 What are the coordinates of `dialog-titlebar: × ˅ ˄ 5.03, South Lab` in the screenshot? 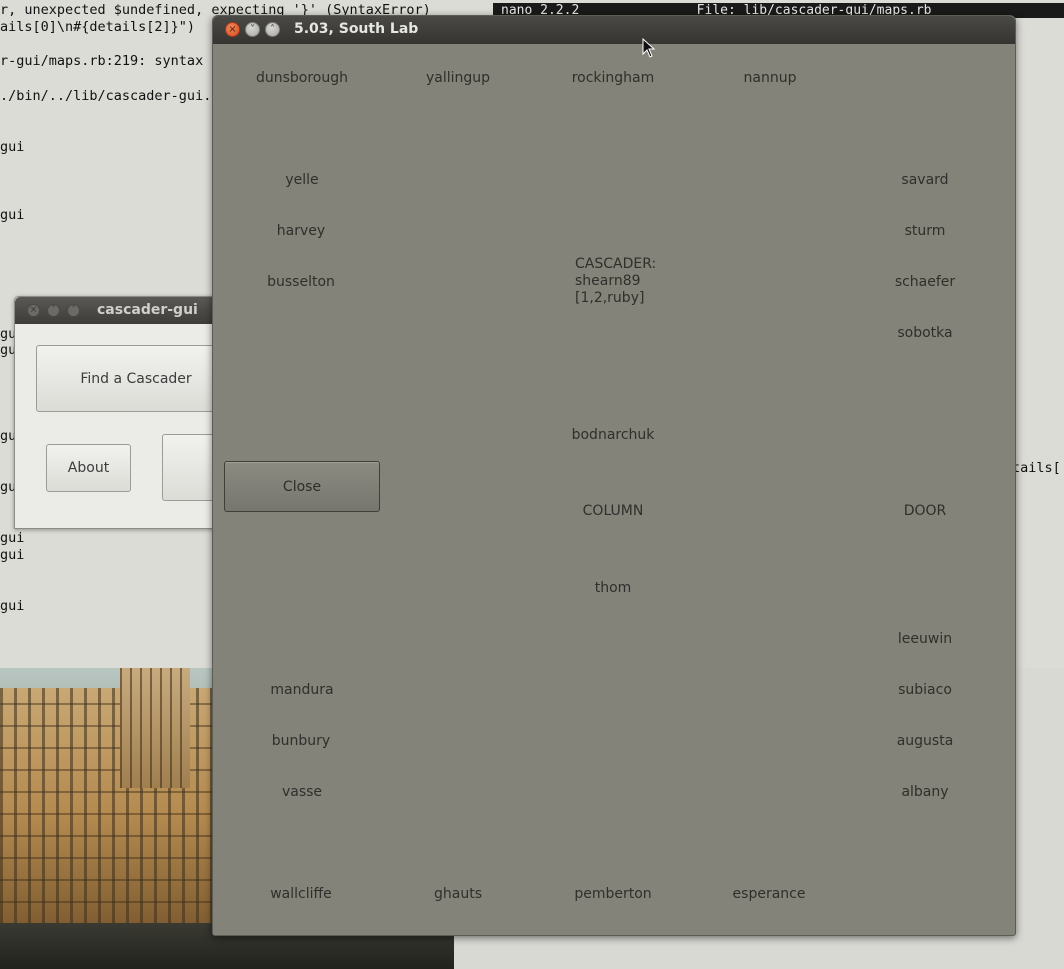 It's located at (614, 30).